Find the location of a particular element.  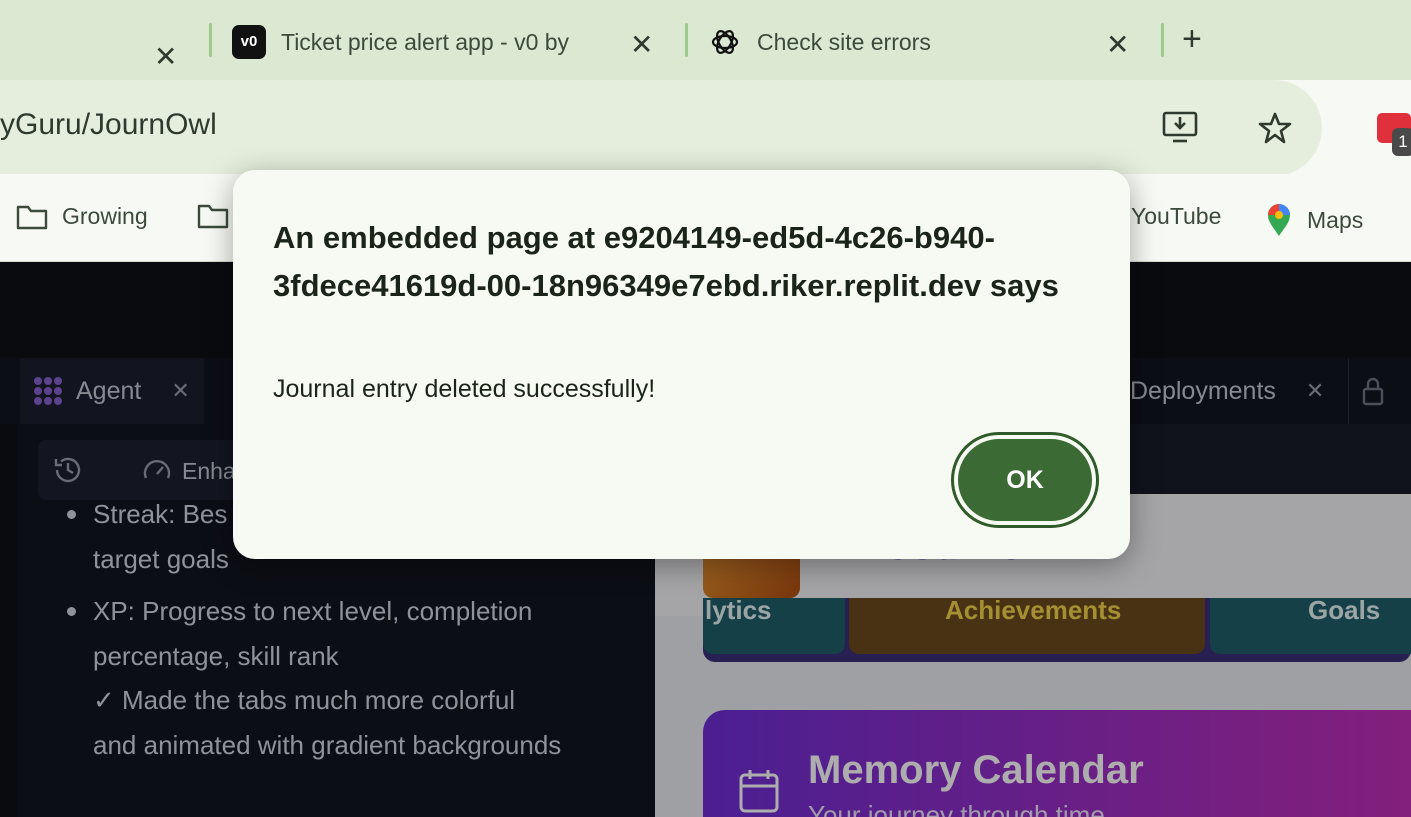

bookmark-label: Growing is located at coordinates (105, 216).